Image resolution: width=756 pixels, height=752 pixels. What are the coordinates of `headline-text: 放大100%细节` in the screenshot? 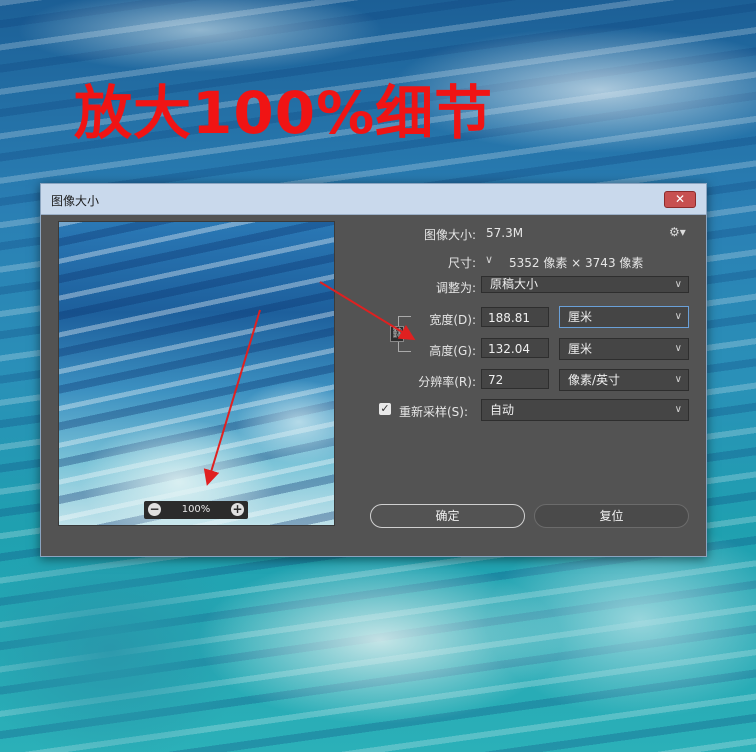 It's located at (284, 113).